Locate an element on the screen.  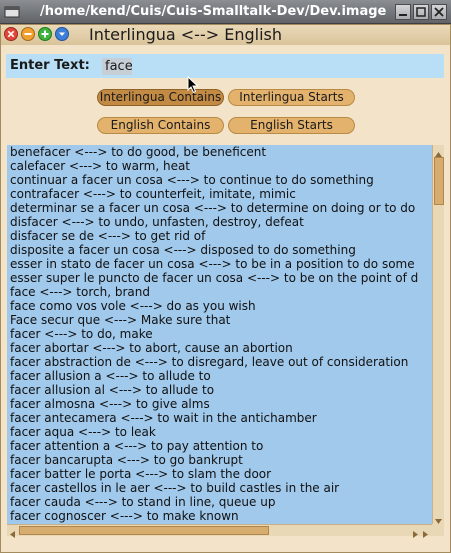
resize-corner is located at coordinates (438, 530).